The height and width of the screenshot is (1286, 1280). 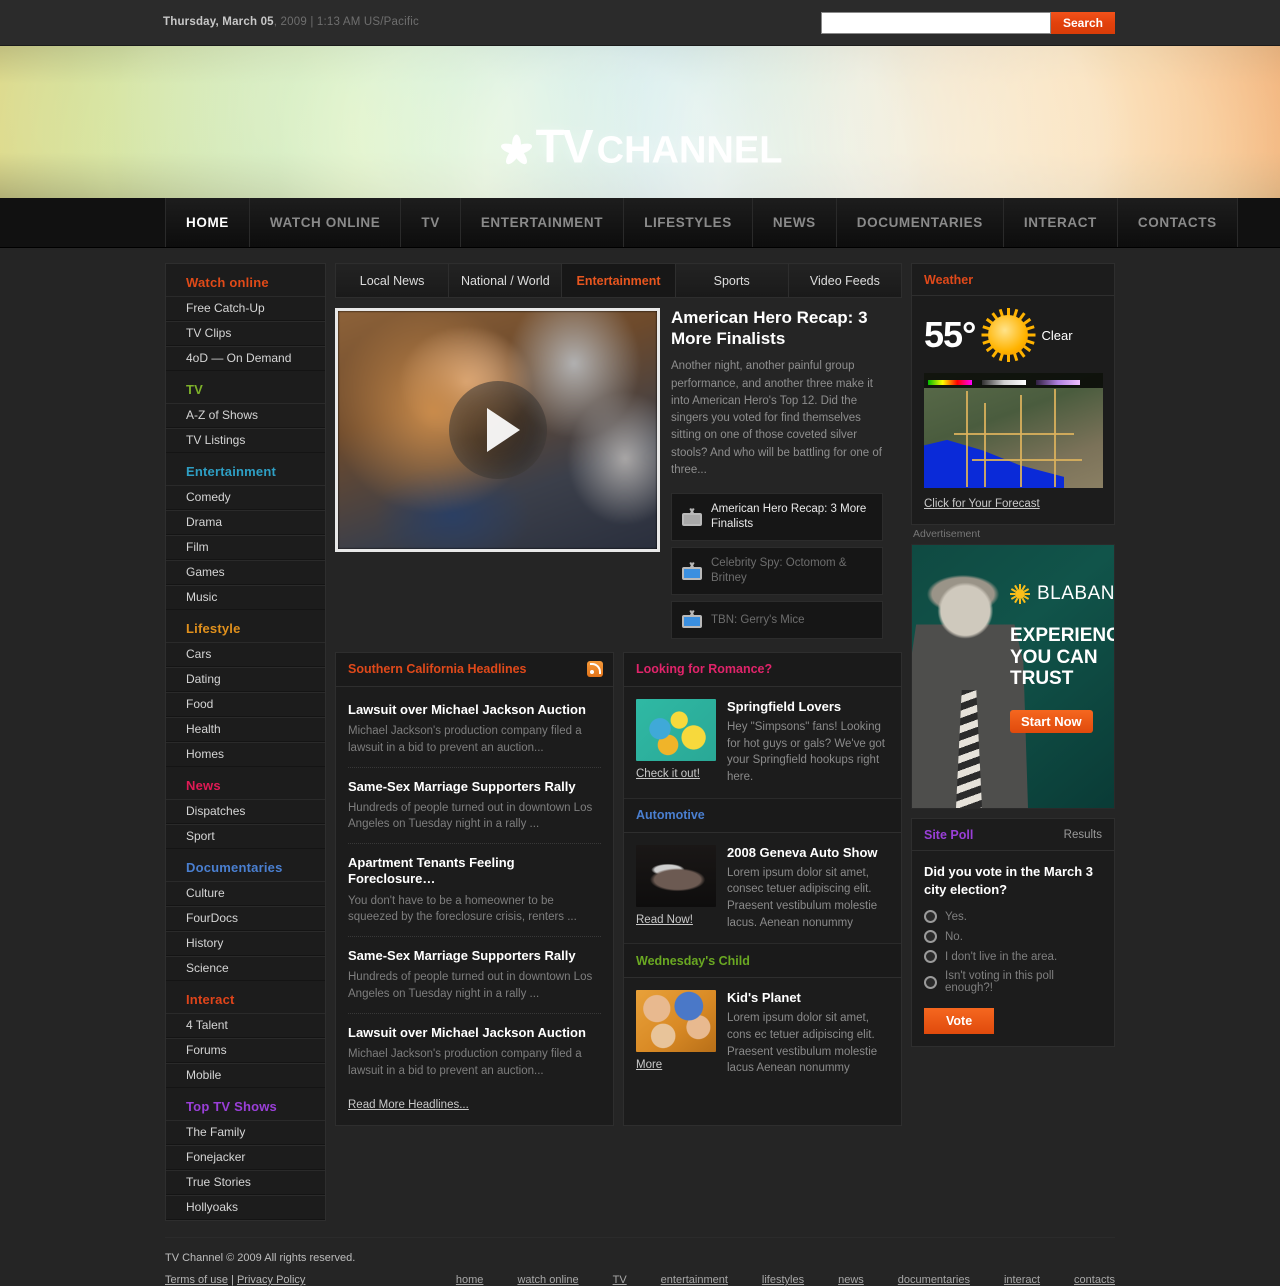 I want to click on poll-option: No., so click(x=1013, y=937).